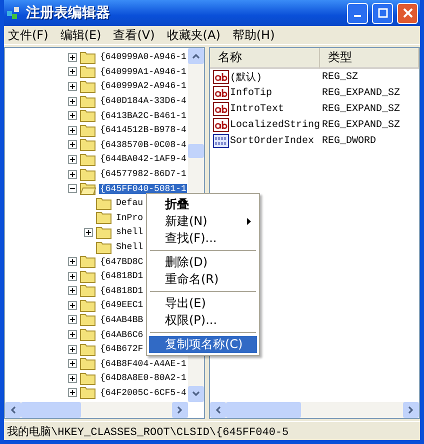 Image resolution: width=424 pixels, height=444 pixels. What do you see at coordinates (68, 13) in the screenshot?
I see `window-title: 注册表编辑器` at bounding box center [68, 13].